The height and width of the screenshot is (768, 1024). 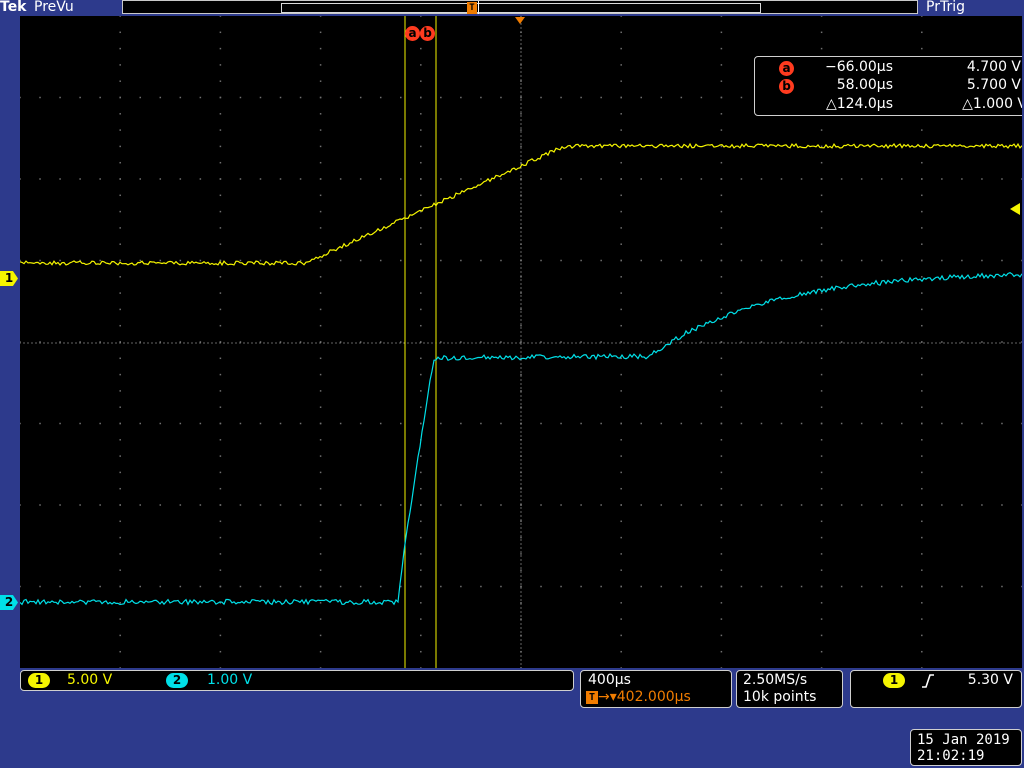 What do you see at coordinates (412, 33) in the screenshot?
I see `cursor-a-tag: a` at bounding box center [412, 33].